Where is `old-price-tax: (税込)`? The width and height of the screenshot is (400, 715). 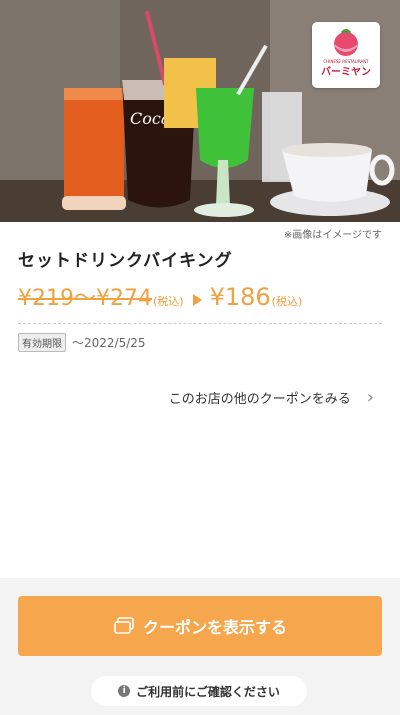 old-price-tax: (税込) is located at coordinates (168, 301).